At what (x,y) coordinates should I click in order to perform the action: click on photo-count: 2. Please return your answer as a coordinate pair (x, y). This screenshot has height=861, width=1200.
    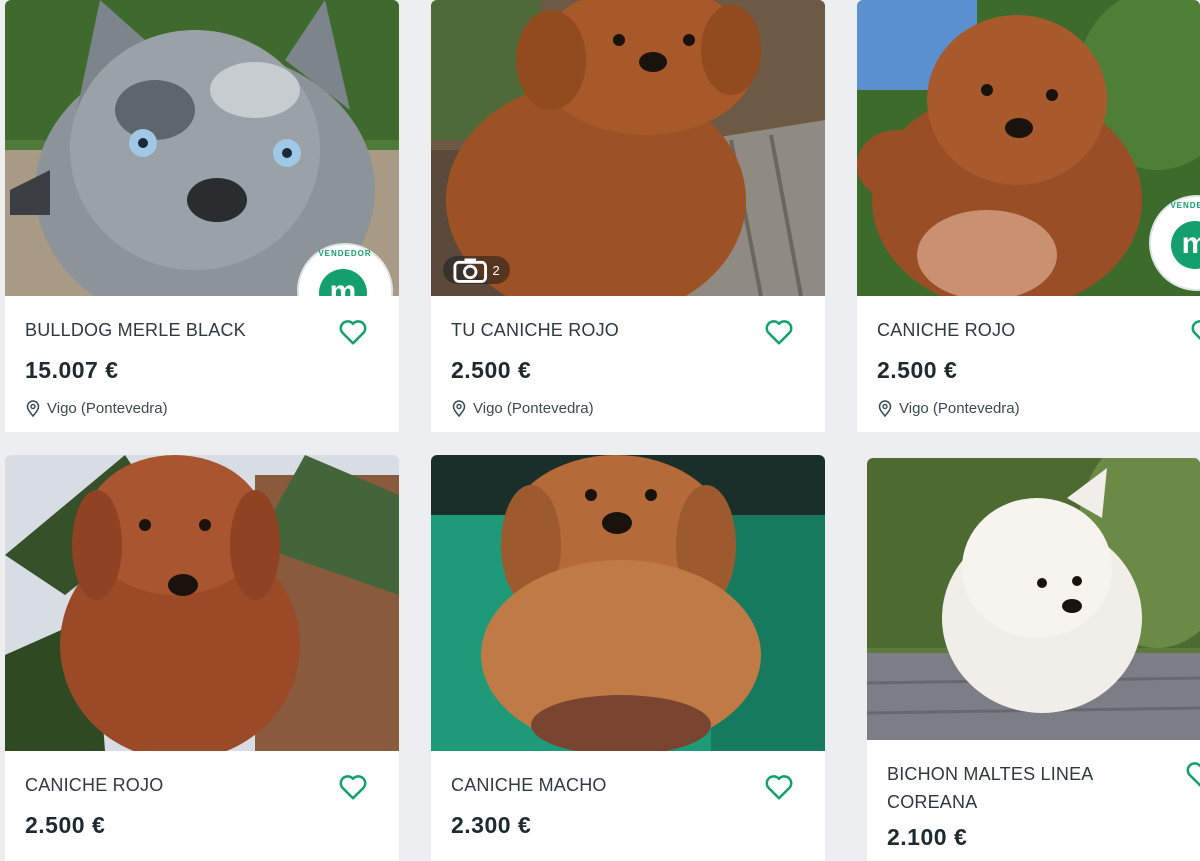
    Looking at the image, I should click on (496, 270).